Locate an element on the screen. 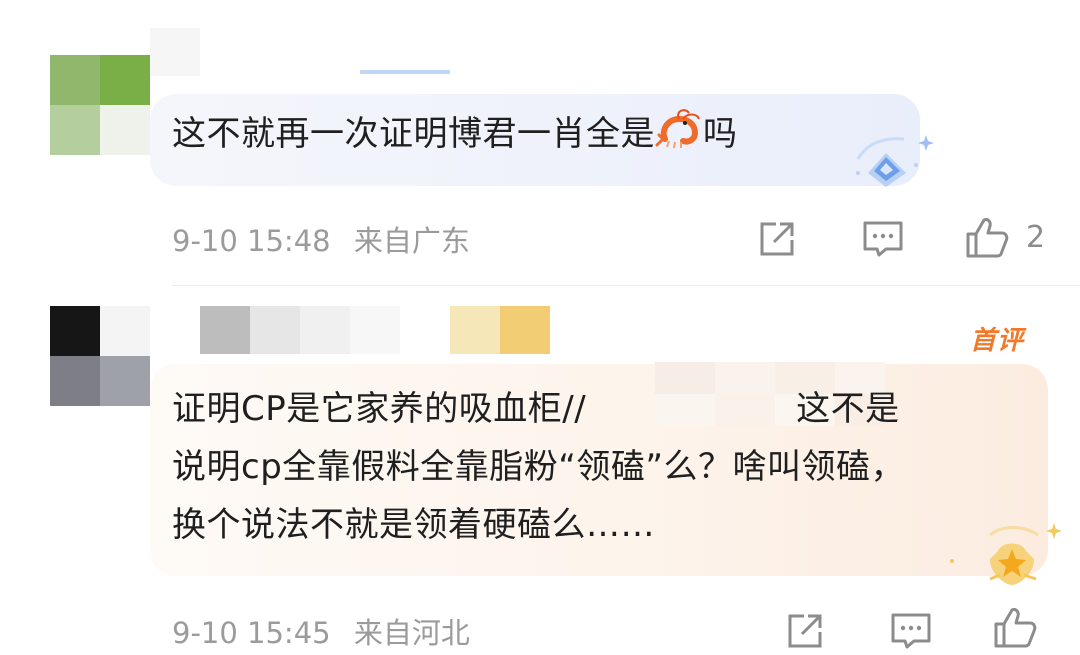  comment-meta: 9-10 15:48 来自广东 is located at coordinates (321, 239).